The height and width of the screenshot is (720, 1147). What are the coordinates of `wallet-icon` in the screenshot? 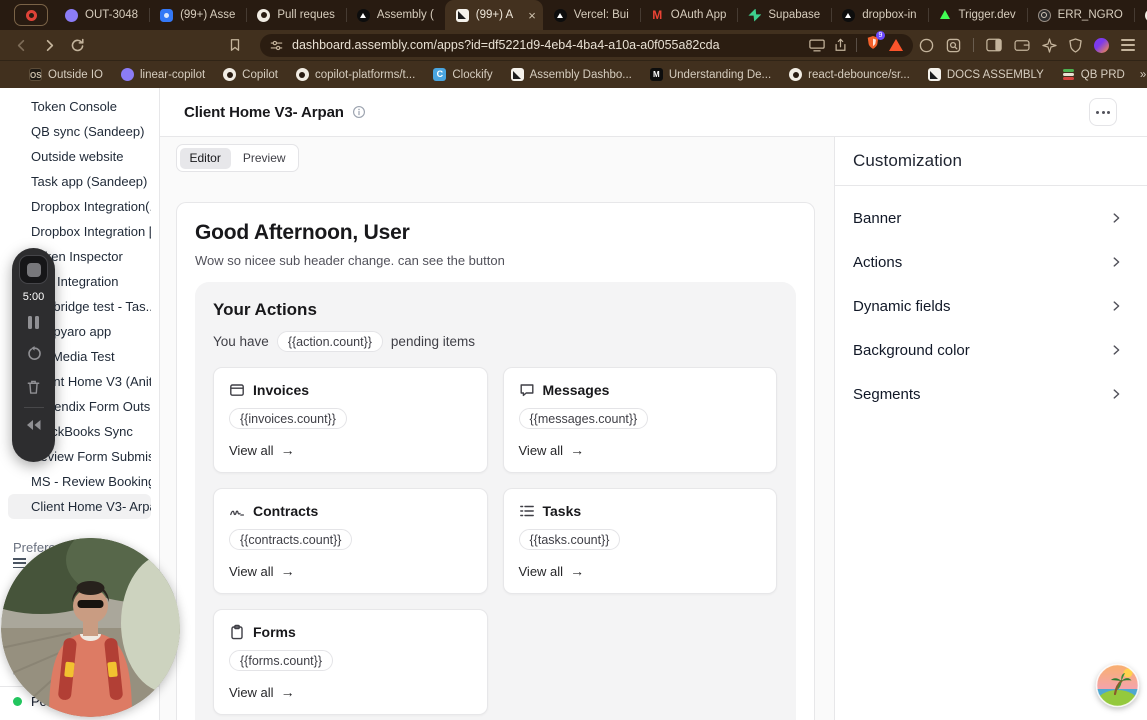 It's located at (1022, 45).